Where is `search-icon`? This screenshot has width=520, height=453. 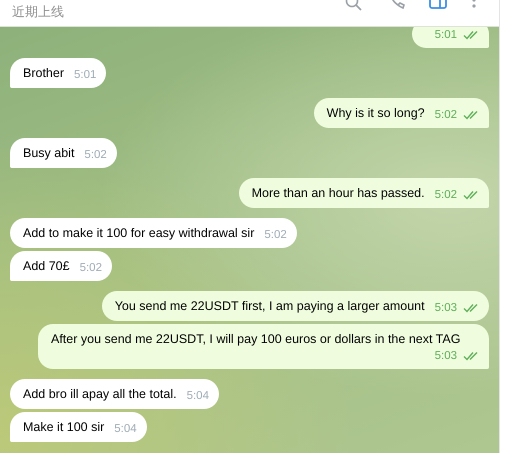 search-icon is located at coordinates (354, 6).